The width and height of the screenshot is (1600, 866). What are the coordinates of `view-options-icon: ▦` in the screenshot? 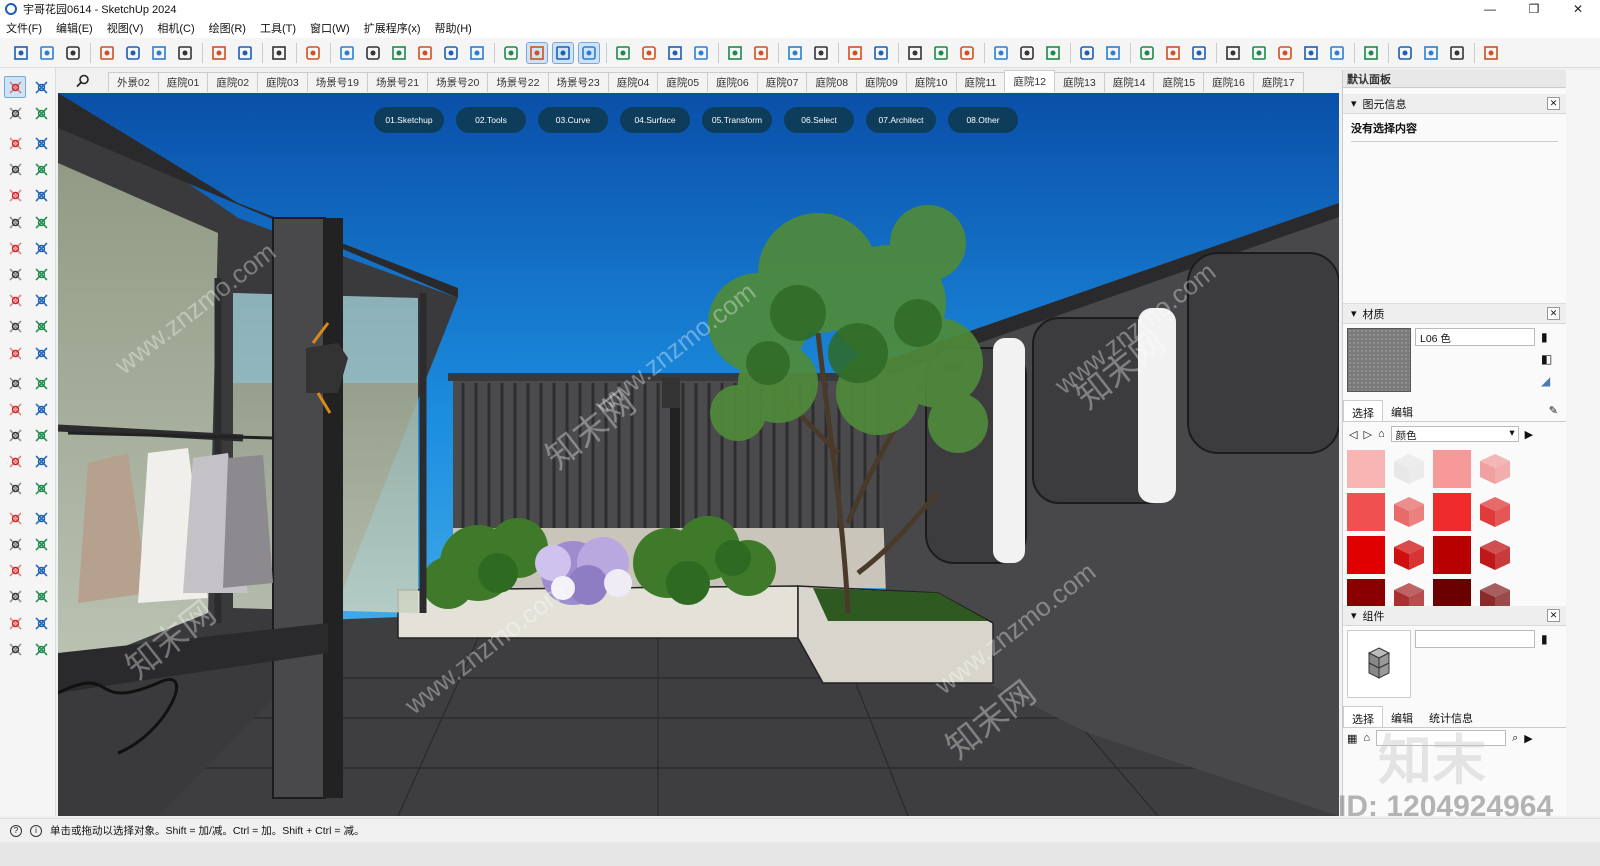 It's located at (1352, 738).